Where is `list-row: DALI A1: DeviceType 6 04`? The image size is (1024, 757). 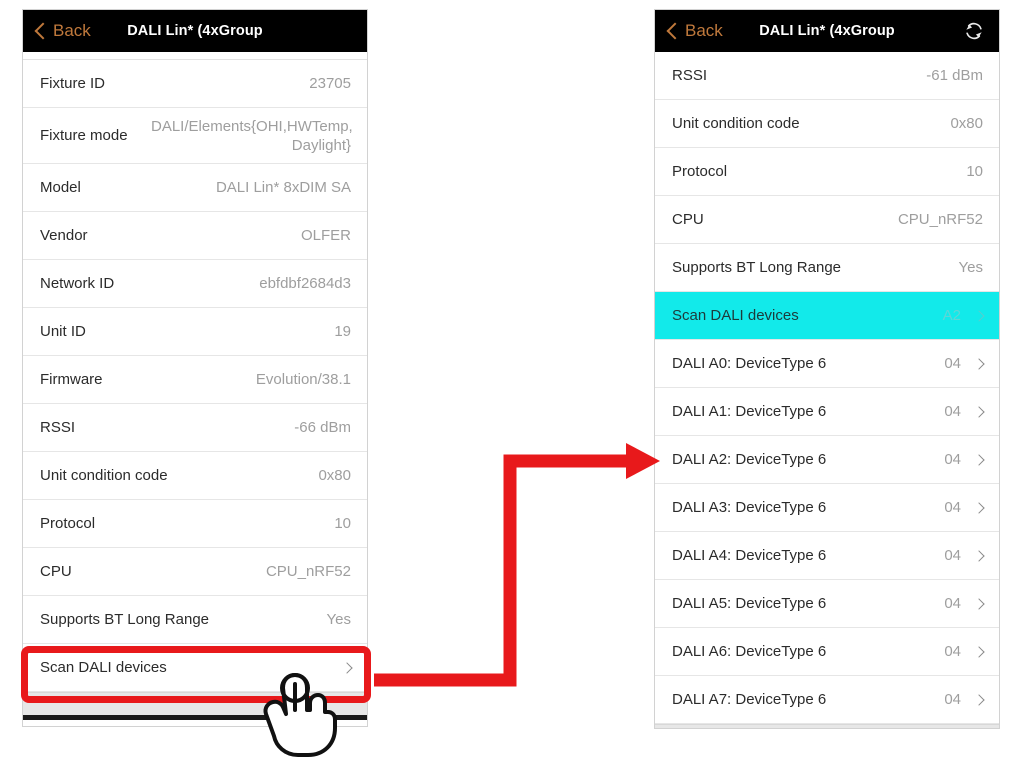 list-row: DALI A1: DeviceType 6 04 is located at coordinates (827, 412).